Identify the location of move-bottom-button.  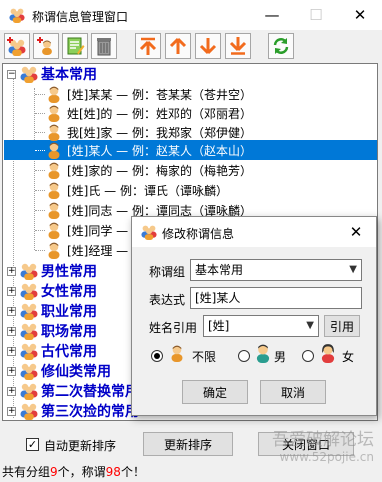
(238, 46).